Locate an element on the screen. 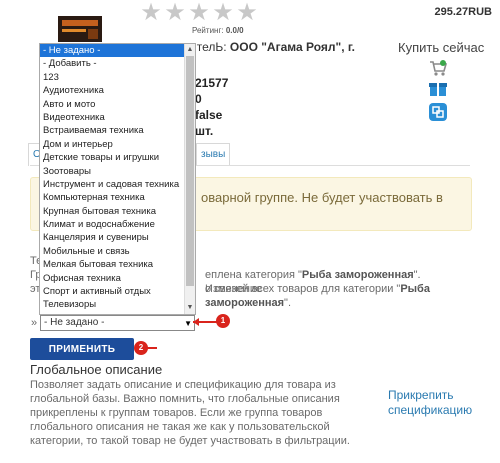 The image size is (500, 463). scroll-up-icon: ▲ is located at coordinates (190, 50).